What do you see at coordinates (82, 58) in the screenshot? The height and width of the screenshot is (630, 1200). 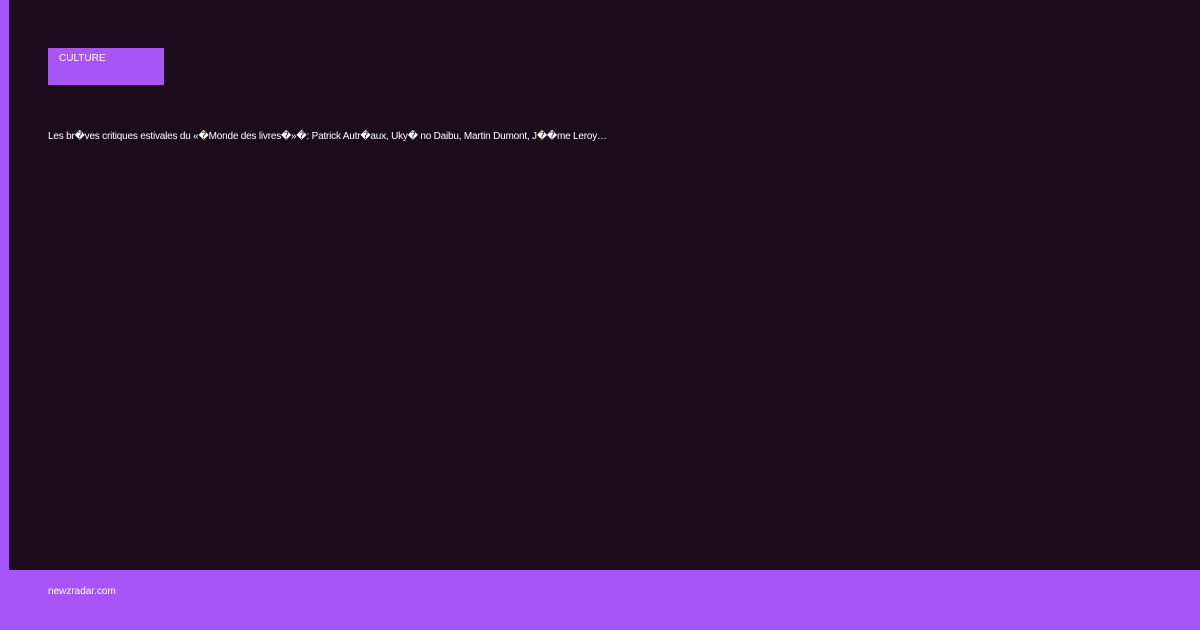 I see `category-label: CULTURE` at bounding box center [82, 58].